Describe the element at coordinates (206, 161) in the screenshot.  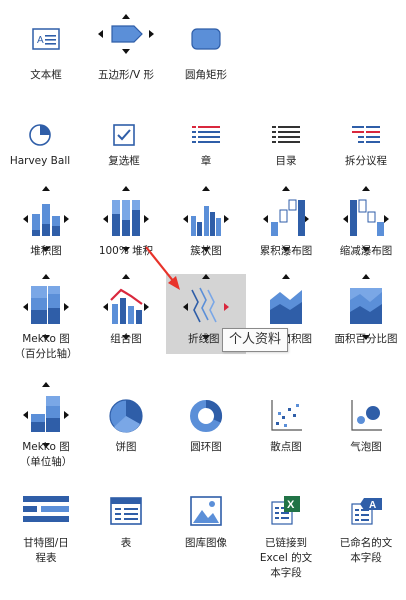
I see `tile-label: 章` at that location.